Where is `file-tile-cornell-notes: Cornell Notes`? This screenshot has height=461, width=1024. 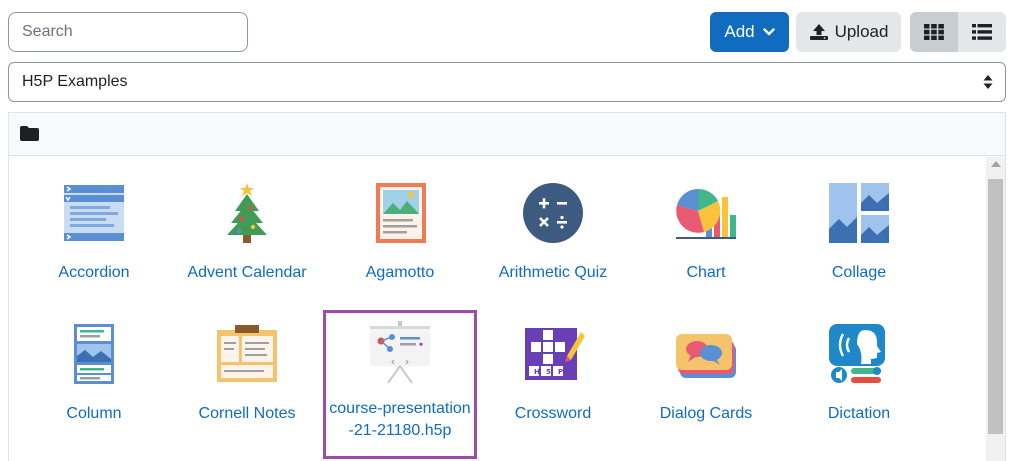
file-tile-cornell-notes: Cornell Notes is located at coordinates (247, 382).